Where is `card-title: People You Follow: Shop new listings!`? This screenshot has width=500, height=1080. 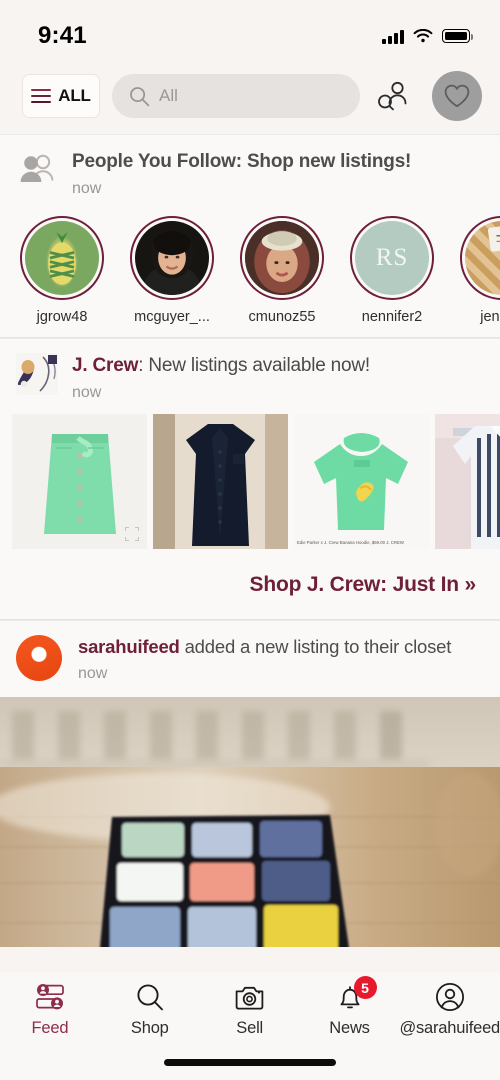 card-title: People You Follow: Shop new listings! is located at coordinates (242, 161).